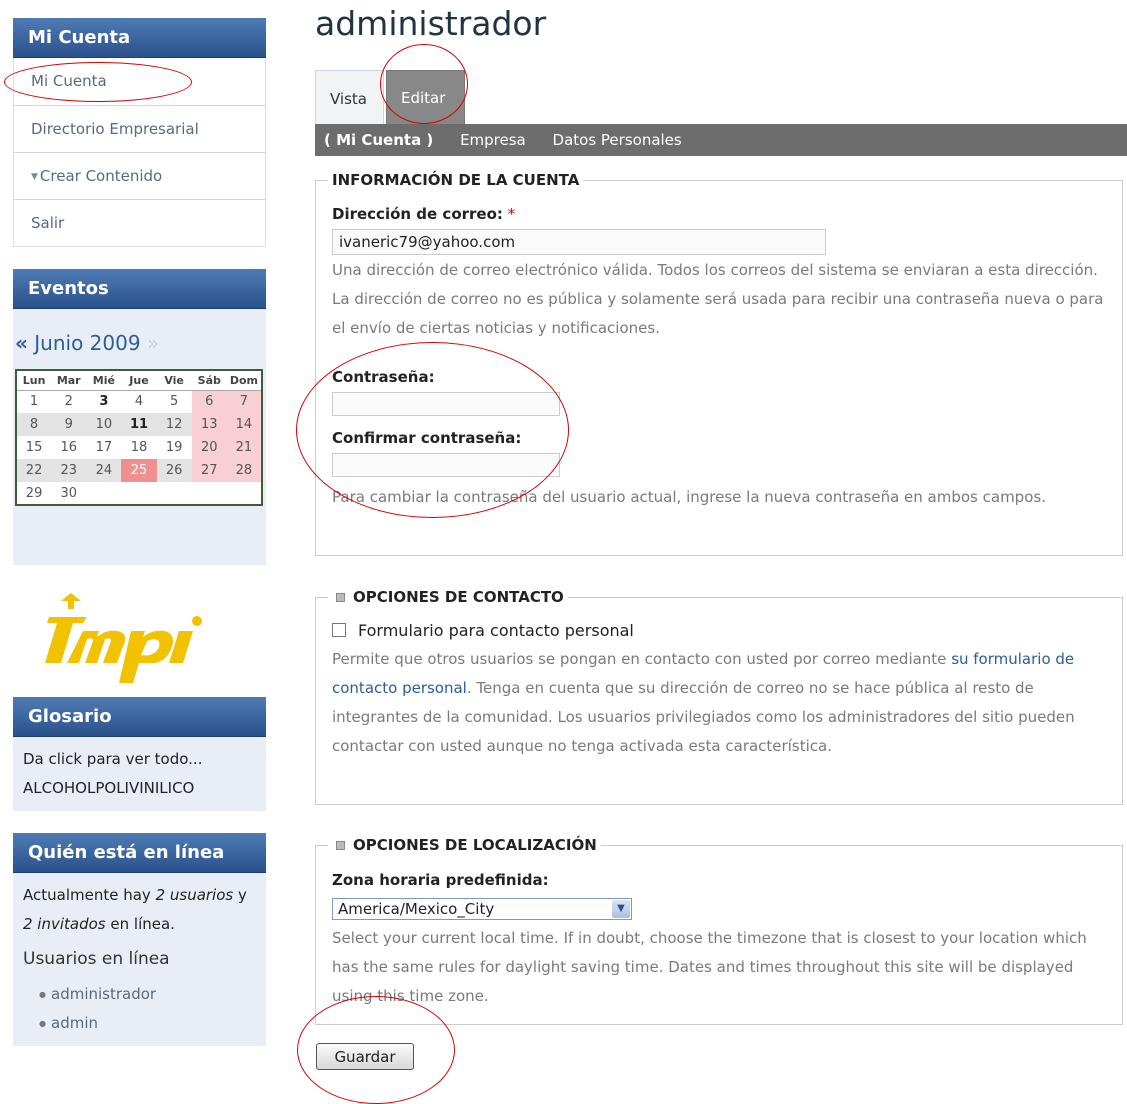 This screenshot has height=1104, width=1127. Describe the element at coordinates (496, 630) in the screenshot. I see `contact-checkbox-label: Formulario para contacto personal` at that location.